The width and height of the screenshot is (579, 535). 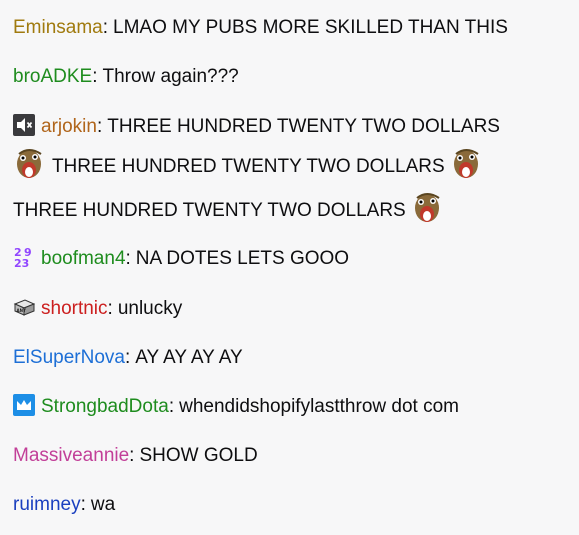 I want to click on username: Eminsama, so click(x=58, y=27).